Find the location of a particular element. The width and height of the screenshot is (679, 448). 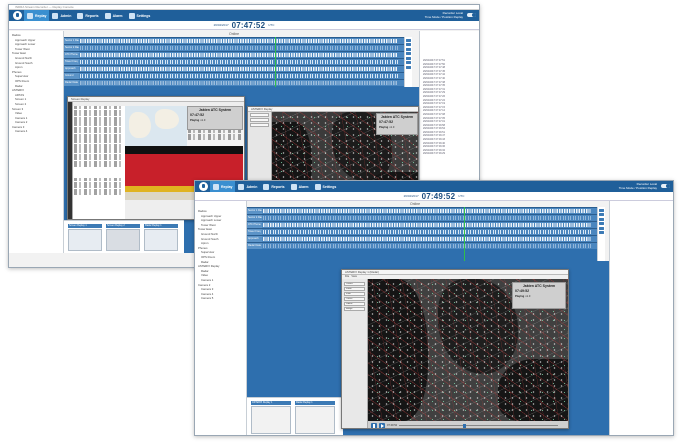

replay-tab-3: Radar Replay 1 is located at coordinates (161, 226).